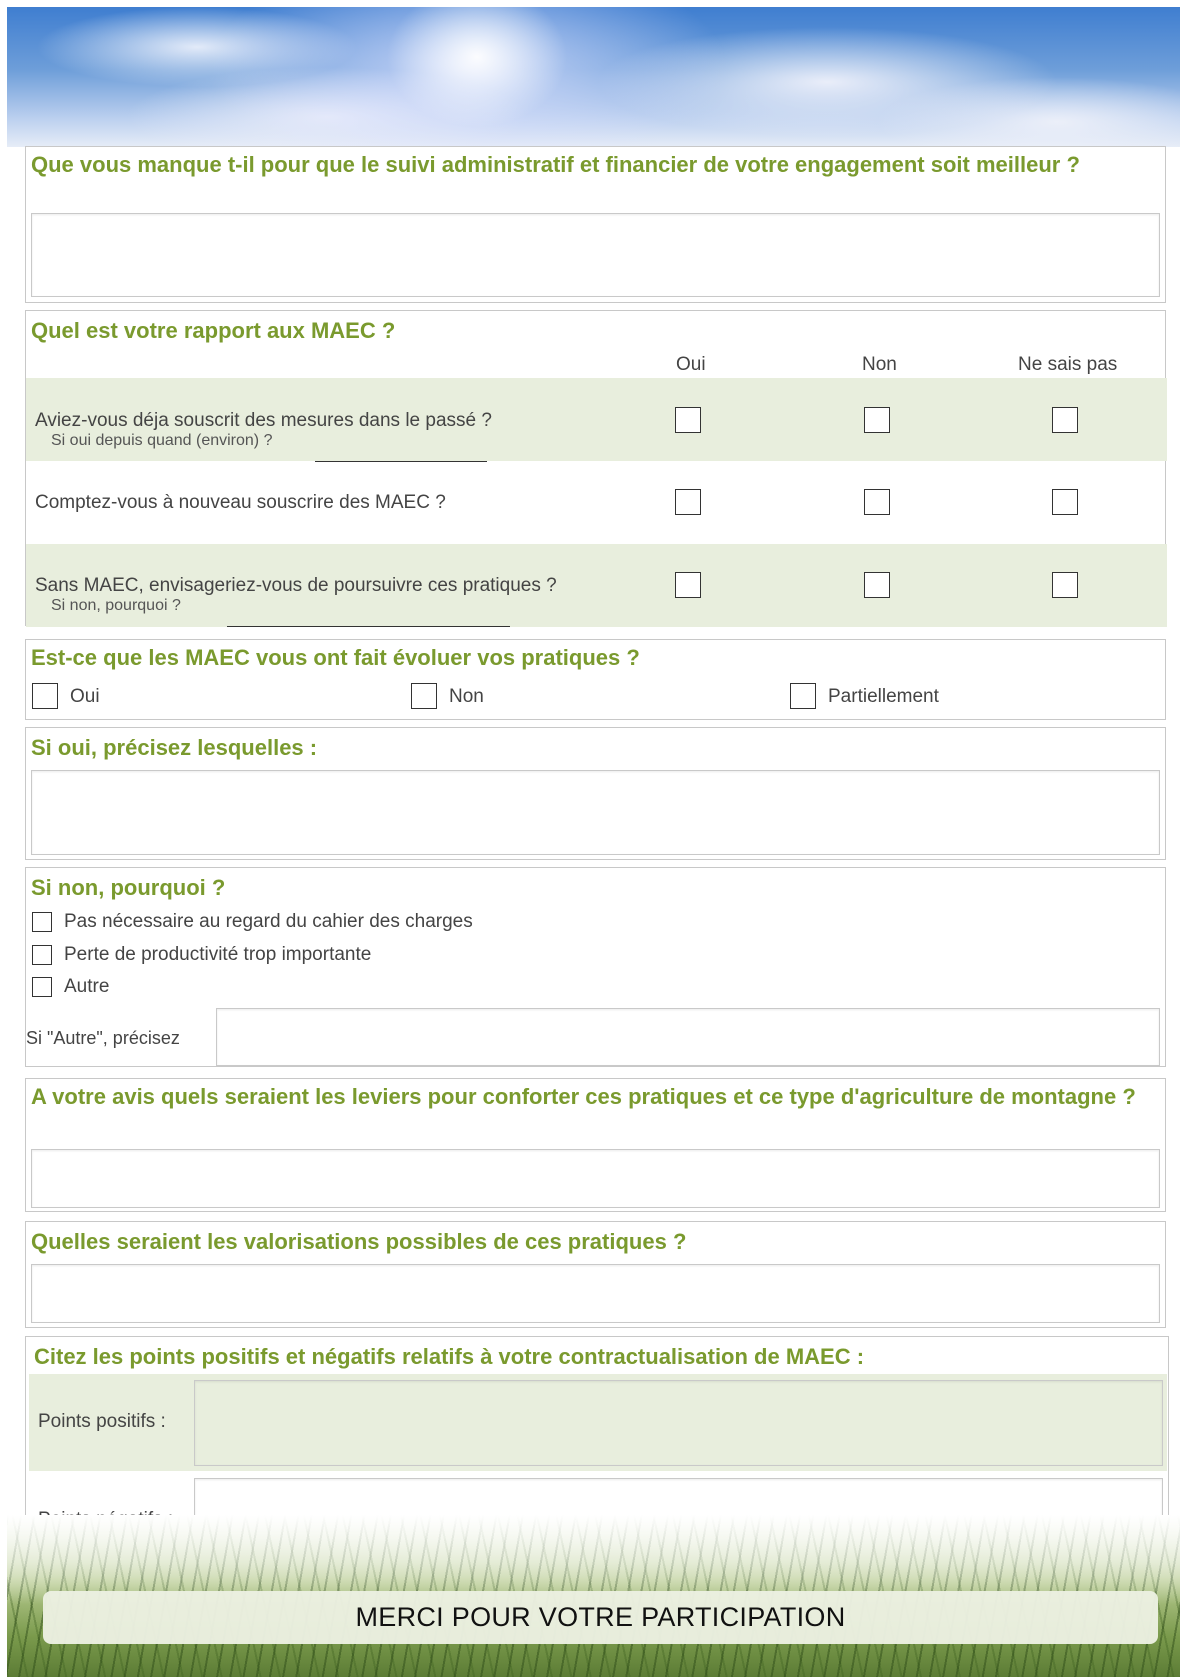  What do you see at coordinates (1065, 502) in the screenshot?
I see `row2-ne-sais-pas-checkbox` at bounding box center [1065, 502].